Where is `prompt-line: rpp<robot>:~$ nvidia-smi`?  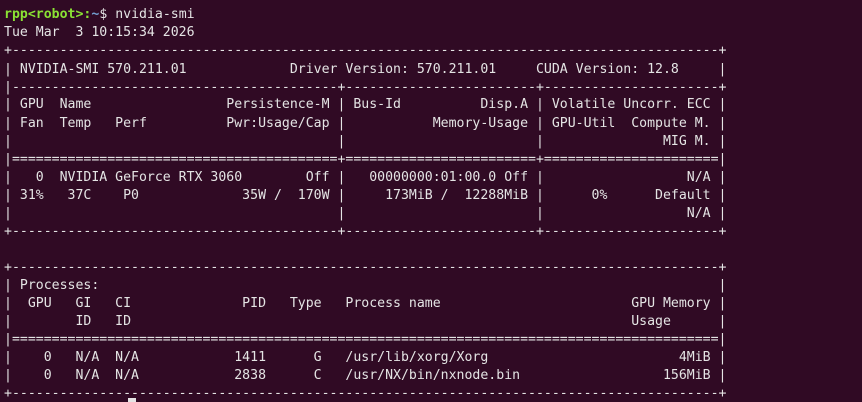 prompt-line: rpp<robot>:~$ nvidia-smi is located at coordinates (99, 15).